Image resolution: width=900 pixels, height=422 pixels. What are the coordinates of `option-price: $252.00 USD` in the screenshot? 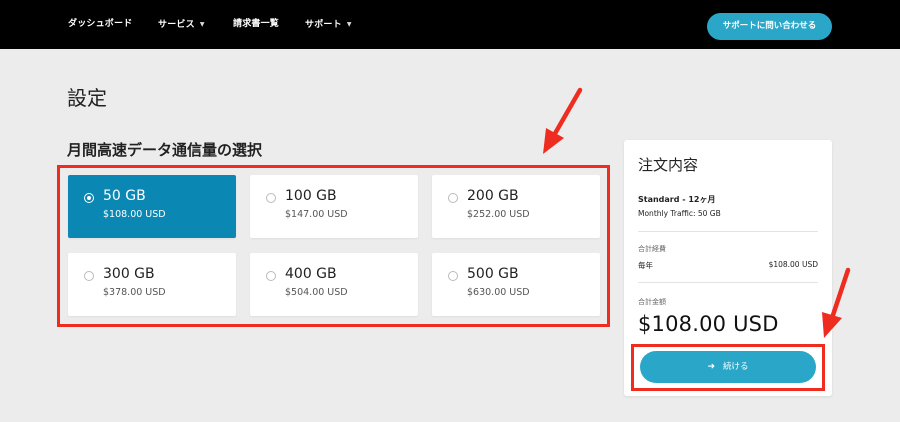 It's located at (498, 214).